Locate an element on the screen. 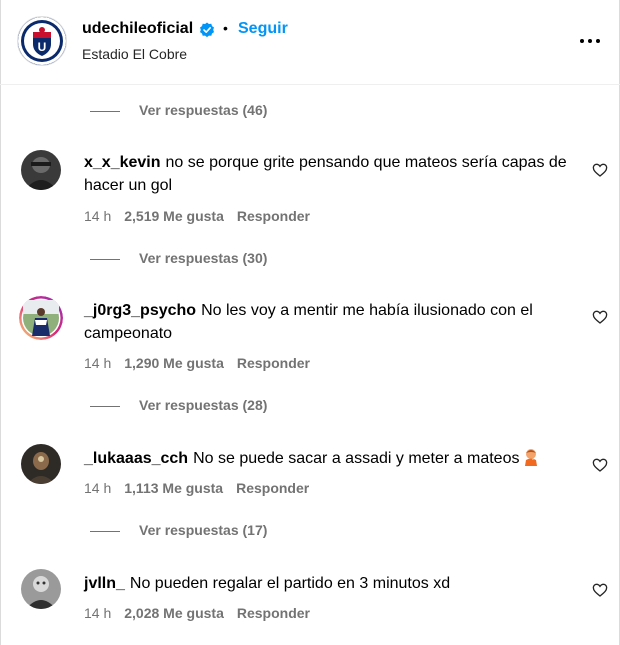  club-crest-icon: U is located at coordinates (42, 41).